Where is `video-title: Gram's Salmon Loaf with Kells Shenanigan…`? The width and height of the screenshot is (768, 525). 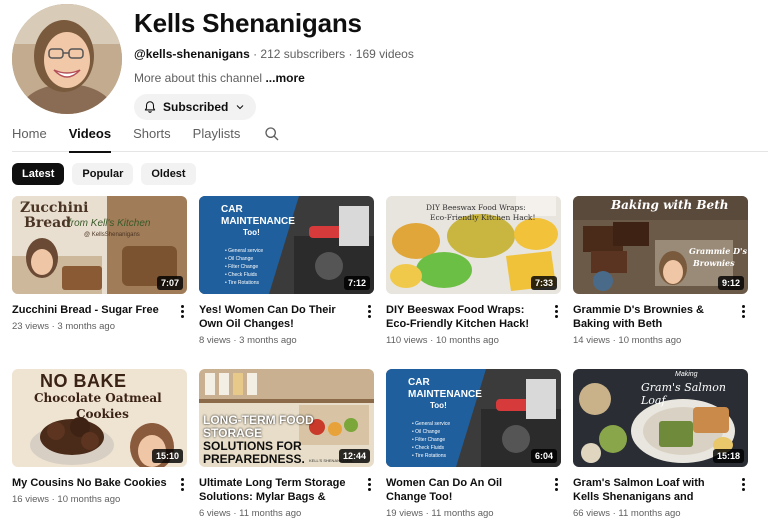 video-title: Gram's Salmon Loaf with Kells Shenanigan… is located at coordinates (650, 490).